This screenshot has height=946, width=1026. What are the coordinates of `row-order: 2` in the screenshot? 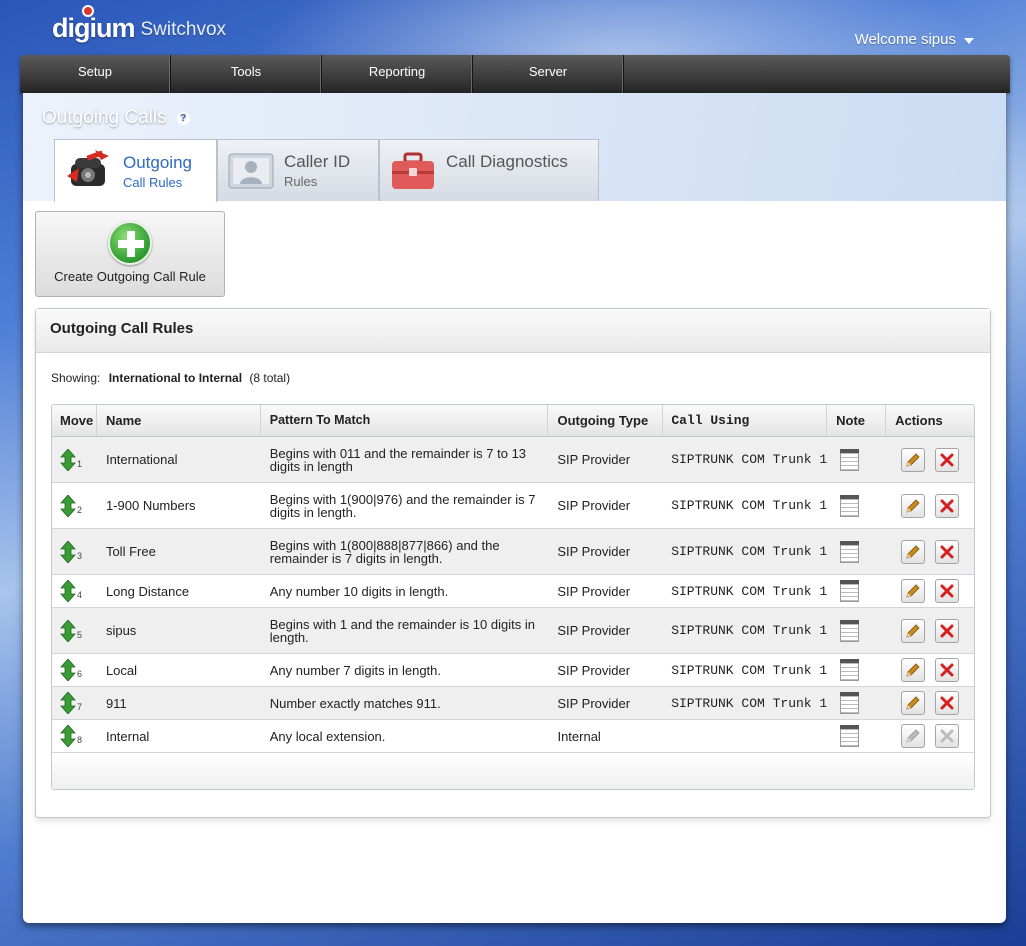 It's located at (80, 509).